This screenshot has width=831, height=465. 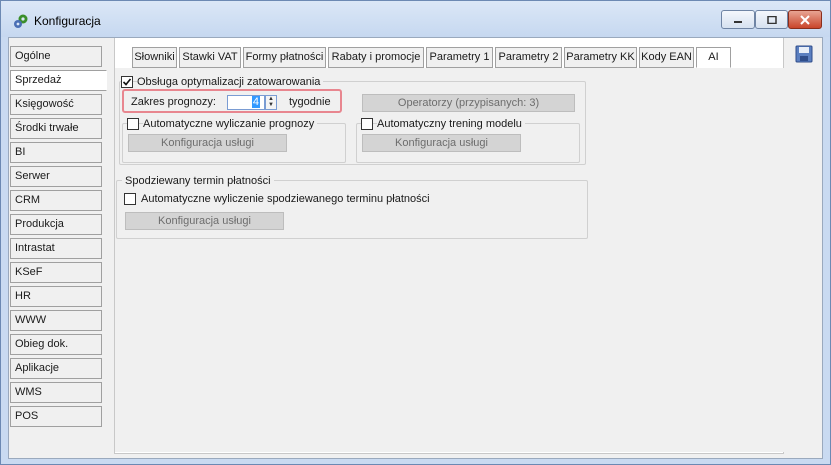 What do you see at coordinates (600, 57) in the screenshot?
I see `tab-parametry-kk: Parametry KK` at bounding box center [600, 57].